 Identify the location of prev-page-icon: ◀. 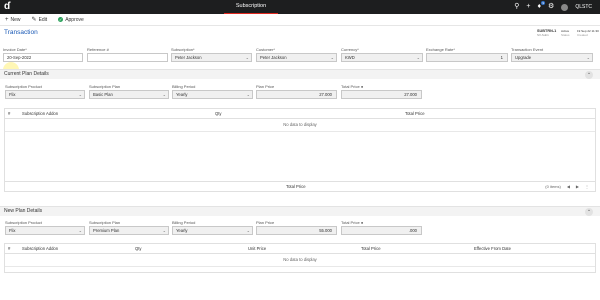
(568, 187).